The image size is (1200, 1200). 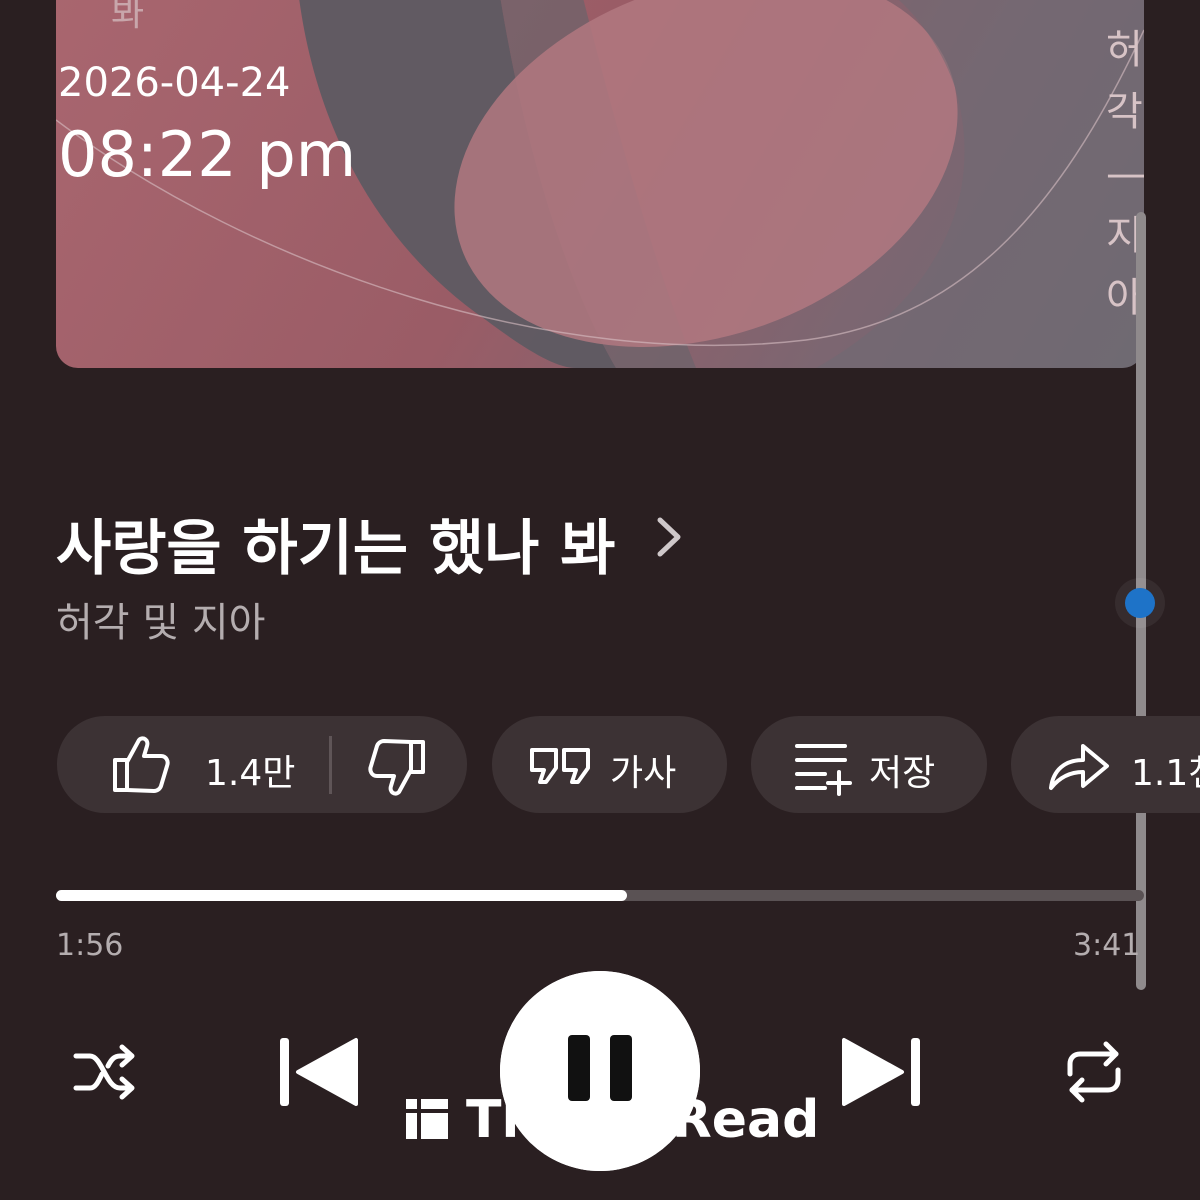 What do you see at coordinates (160, 619) in the screenshot?
I see `artist-name: 허각 및 지아` at bounding box center [160, 619].